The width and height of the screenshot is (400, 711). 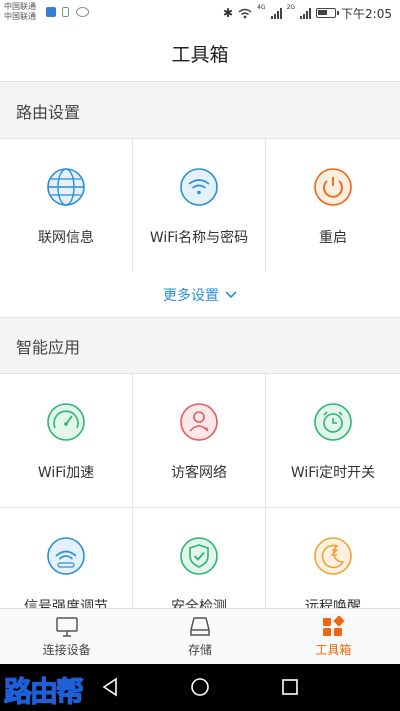 What do you see at coordinates (43, 691) in the screenshot?
I see `watermark-logo: 路由帮` at bounding box center [43, 691].